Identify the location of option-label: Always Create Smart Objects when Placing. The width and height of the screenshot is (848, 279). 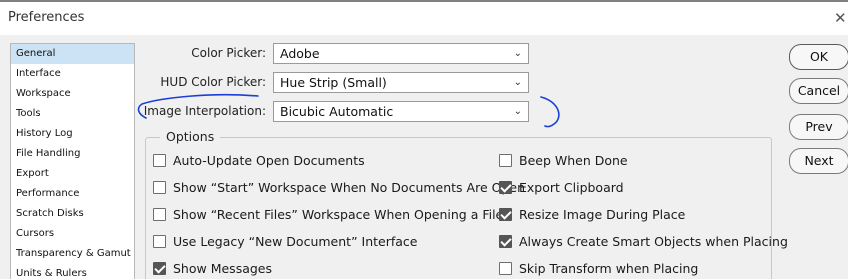
(653, 241).